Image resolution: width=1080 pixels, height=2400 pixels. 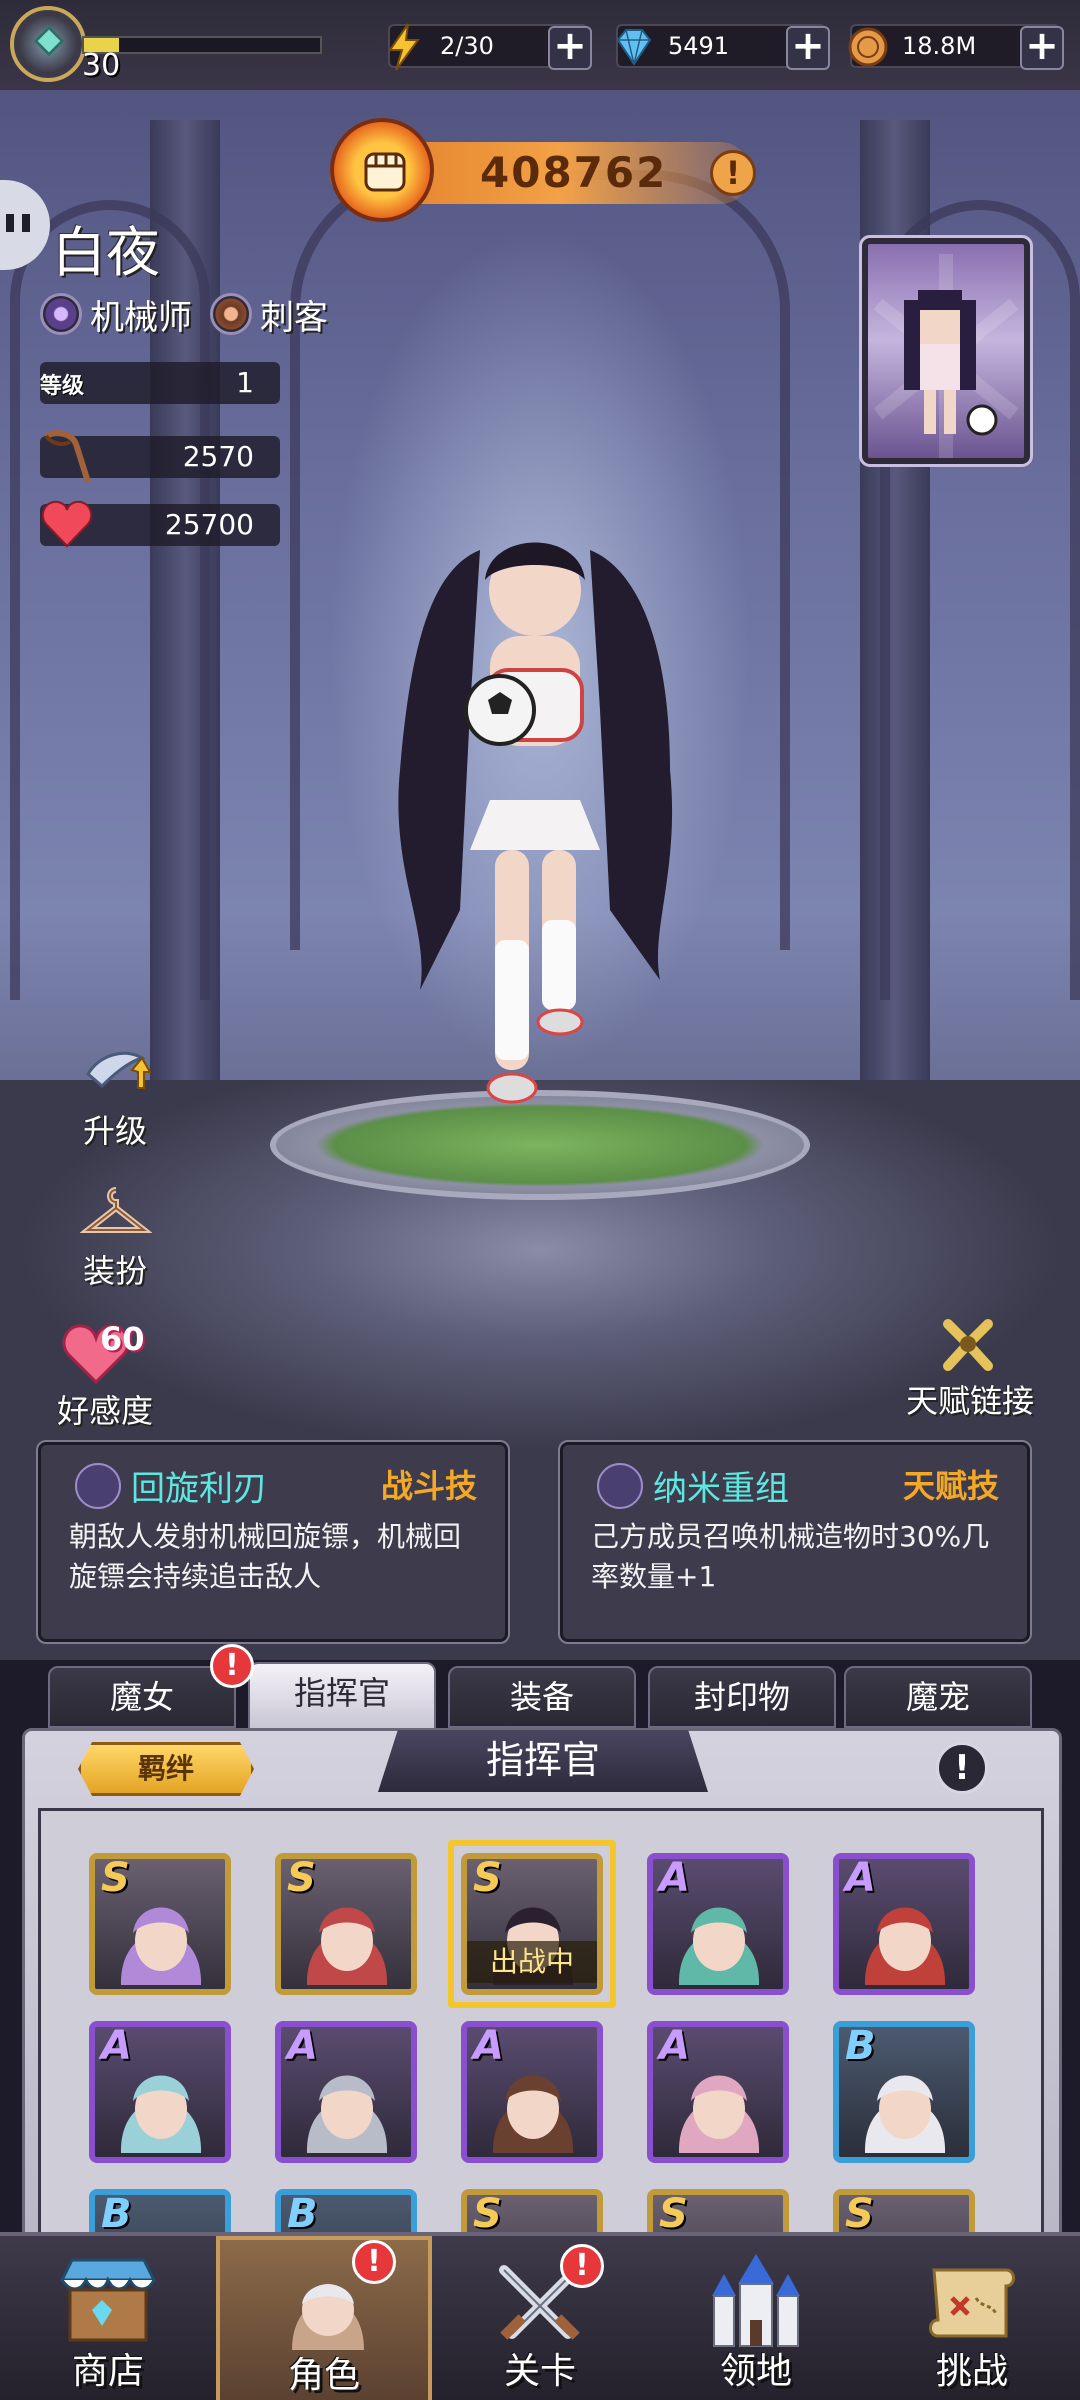 What do you see at coordinates (620, 1486) in the screenshot?
I see `lotus-skill-icon` at bounding box center [620, 1486].